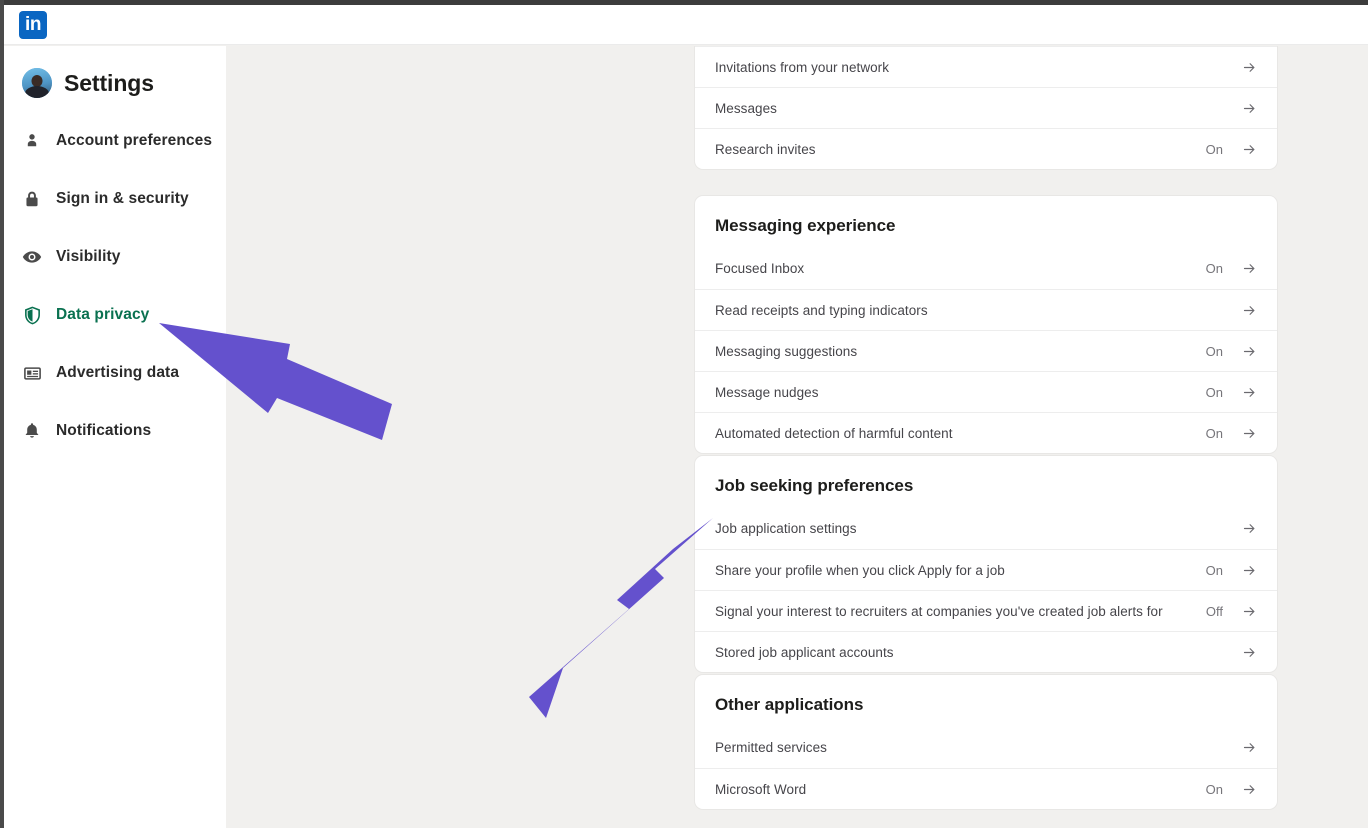 The height and width of the screenshot is (828, 1368). What do you see at coordinates (37, 92) in the screenshot?
I see `avatar-body` at bounding box center [37, 92].